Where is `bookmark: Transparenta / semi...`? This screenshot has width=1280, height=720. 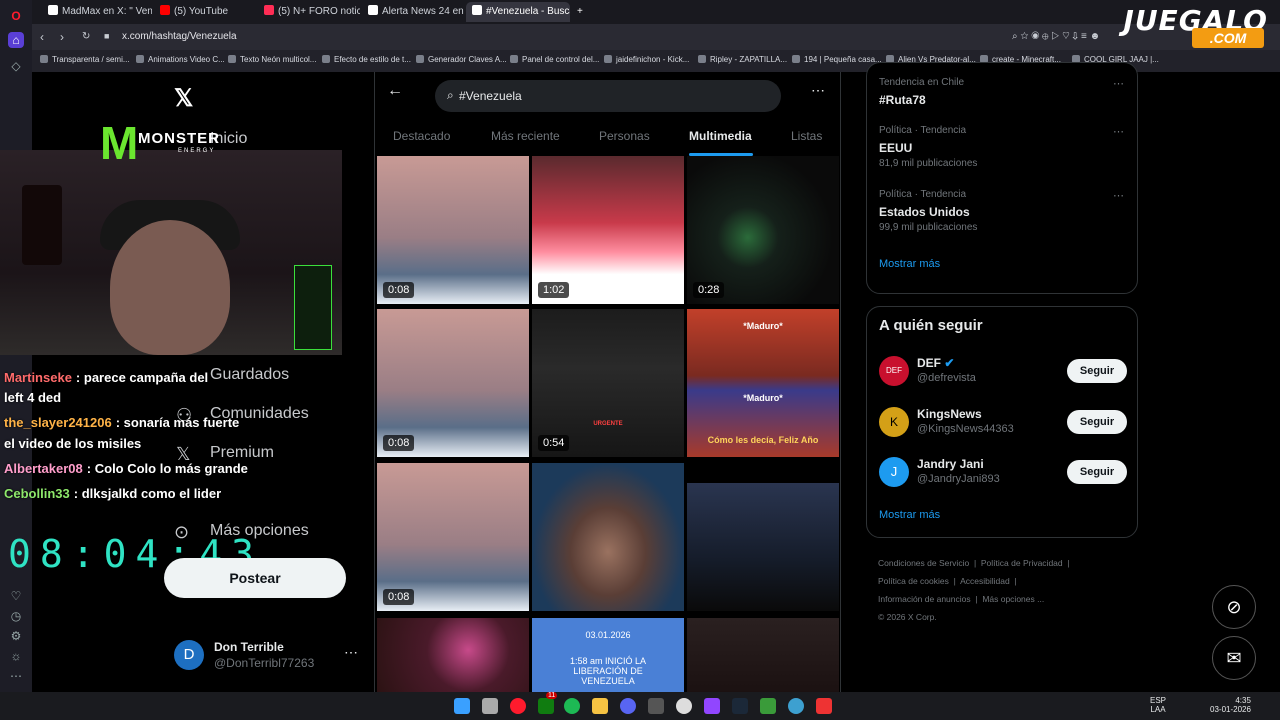
bookmark: Transparenta / semi... is located at coordinates (85, 59).